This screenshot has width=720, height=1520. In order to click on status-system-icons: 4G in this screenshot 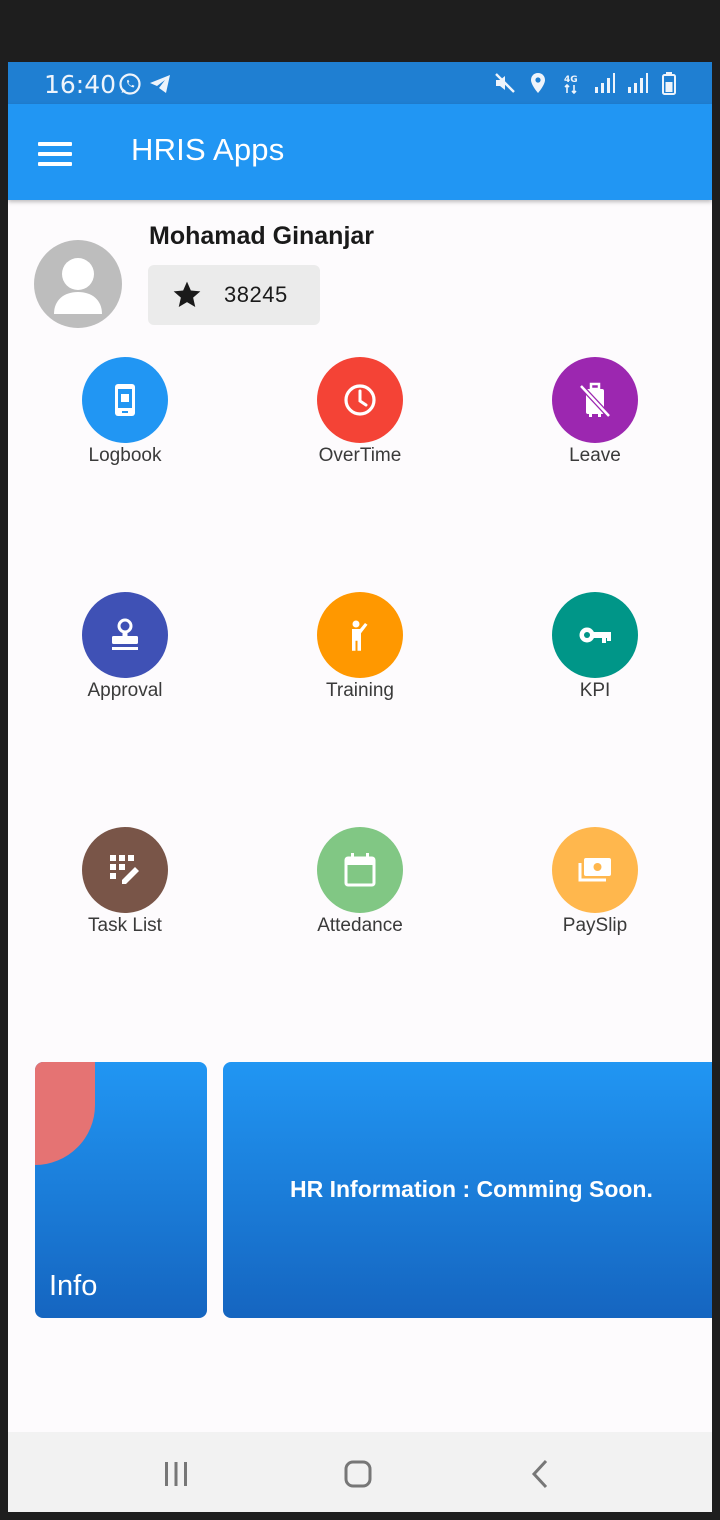, I will do `click(587, 83)`.